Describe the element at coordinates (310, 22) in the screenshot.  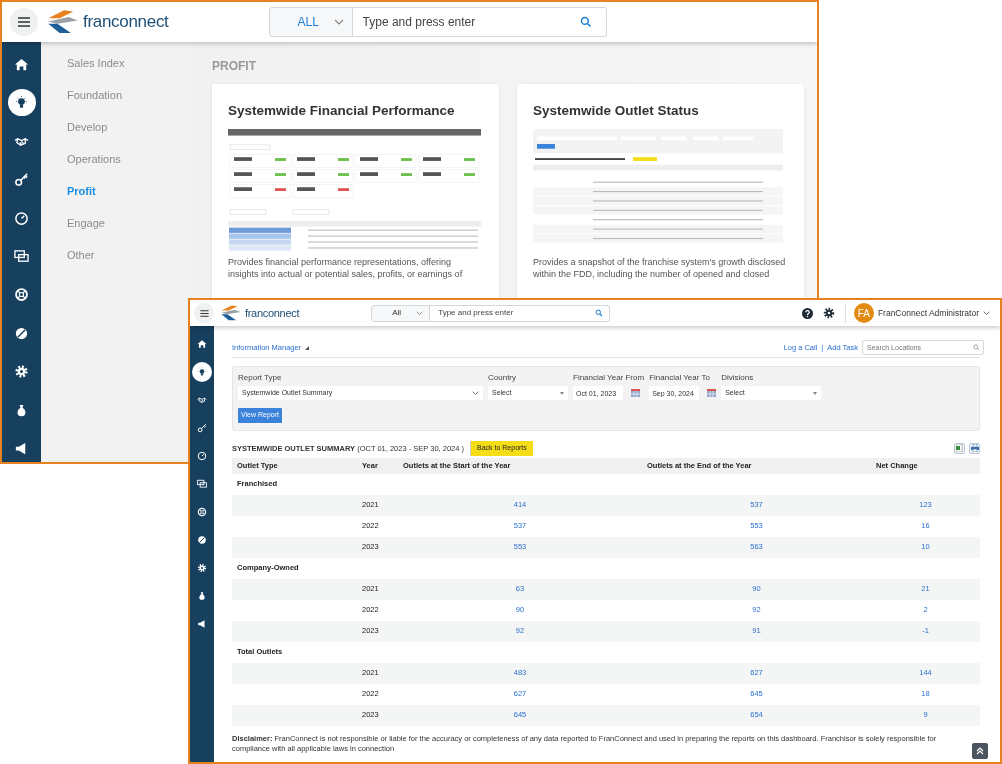
I see `scope-dropdown: ALL` at that location.